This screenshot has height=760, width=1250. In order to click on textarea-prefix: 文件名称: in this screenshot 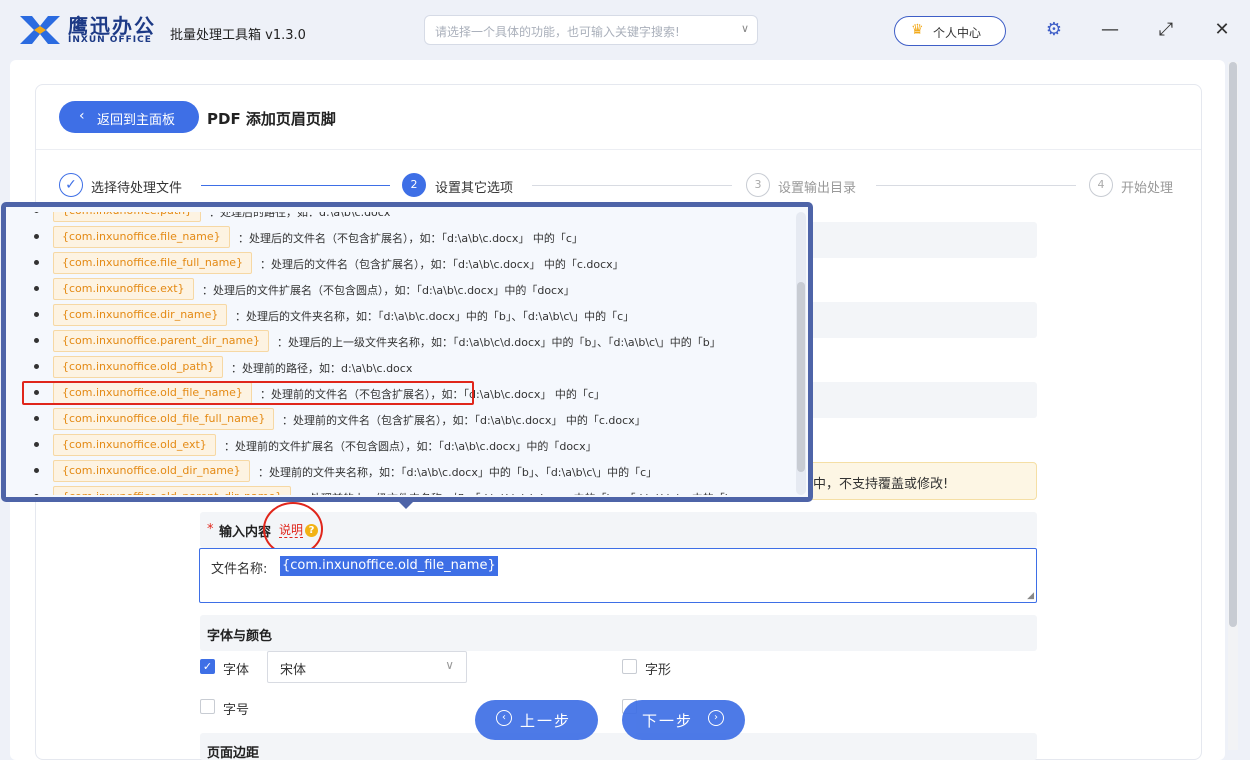, I will do `click(239, 569)`.